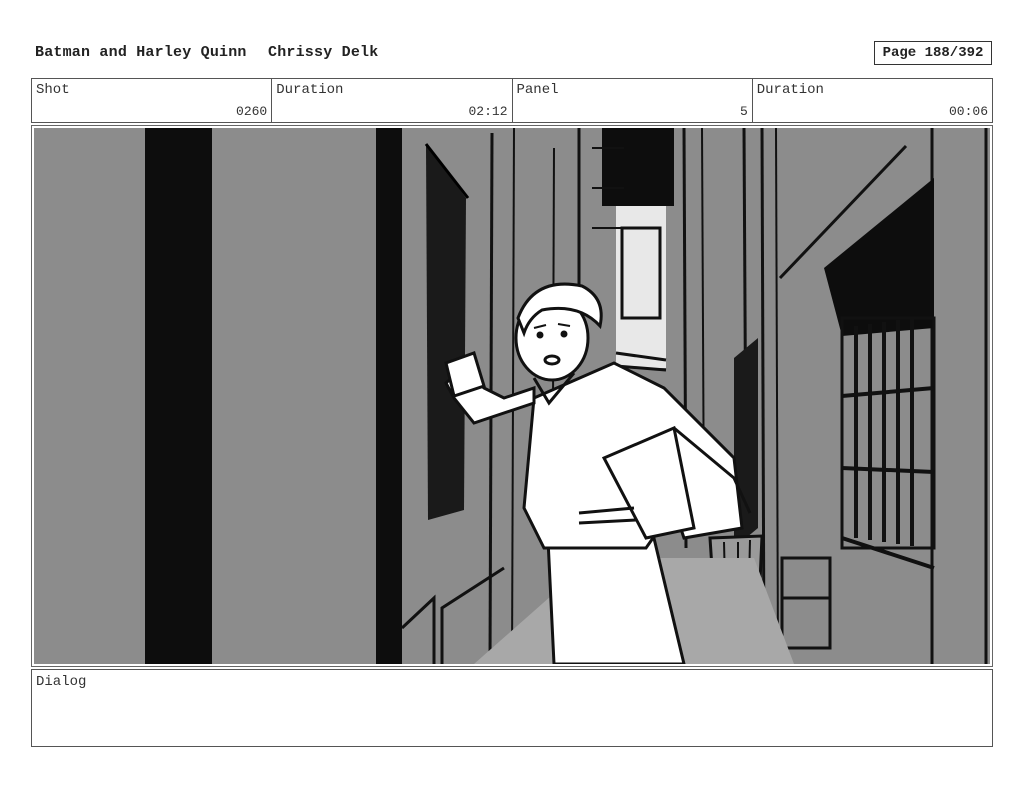 The image size is (1024, 793). What do you see at coordinates (968, 111) in the screenshot?
I see `panel-duration-value: 00:06` at bounding box center [968, 111].